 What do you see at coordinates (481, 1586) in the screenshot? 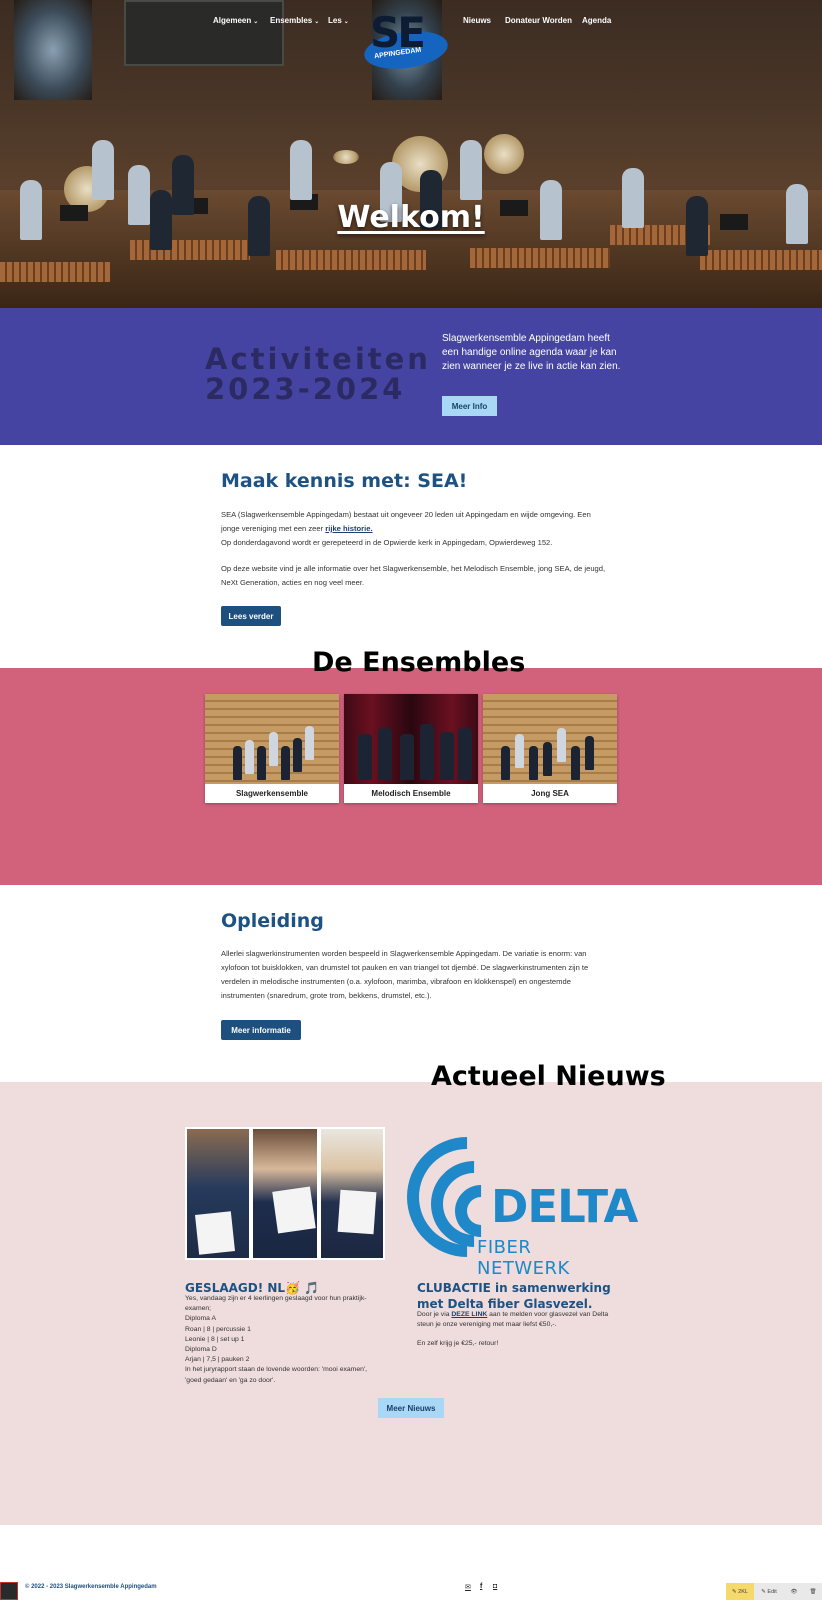
I see `facebook-icon: f` at bounding box center [481, 1586].